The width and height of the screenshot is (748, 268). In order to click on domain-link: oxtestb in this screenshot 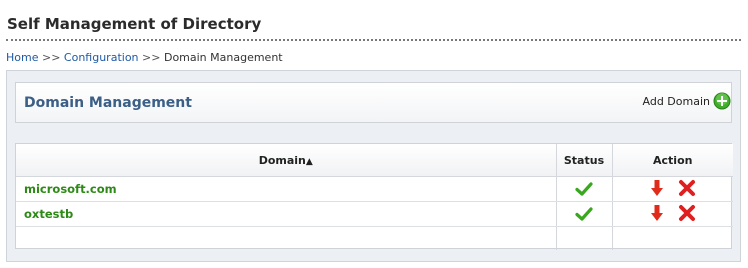, I will do `click(48, 214)`.